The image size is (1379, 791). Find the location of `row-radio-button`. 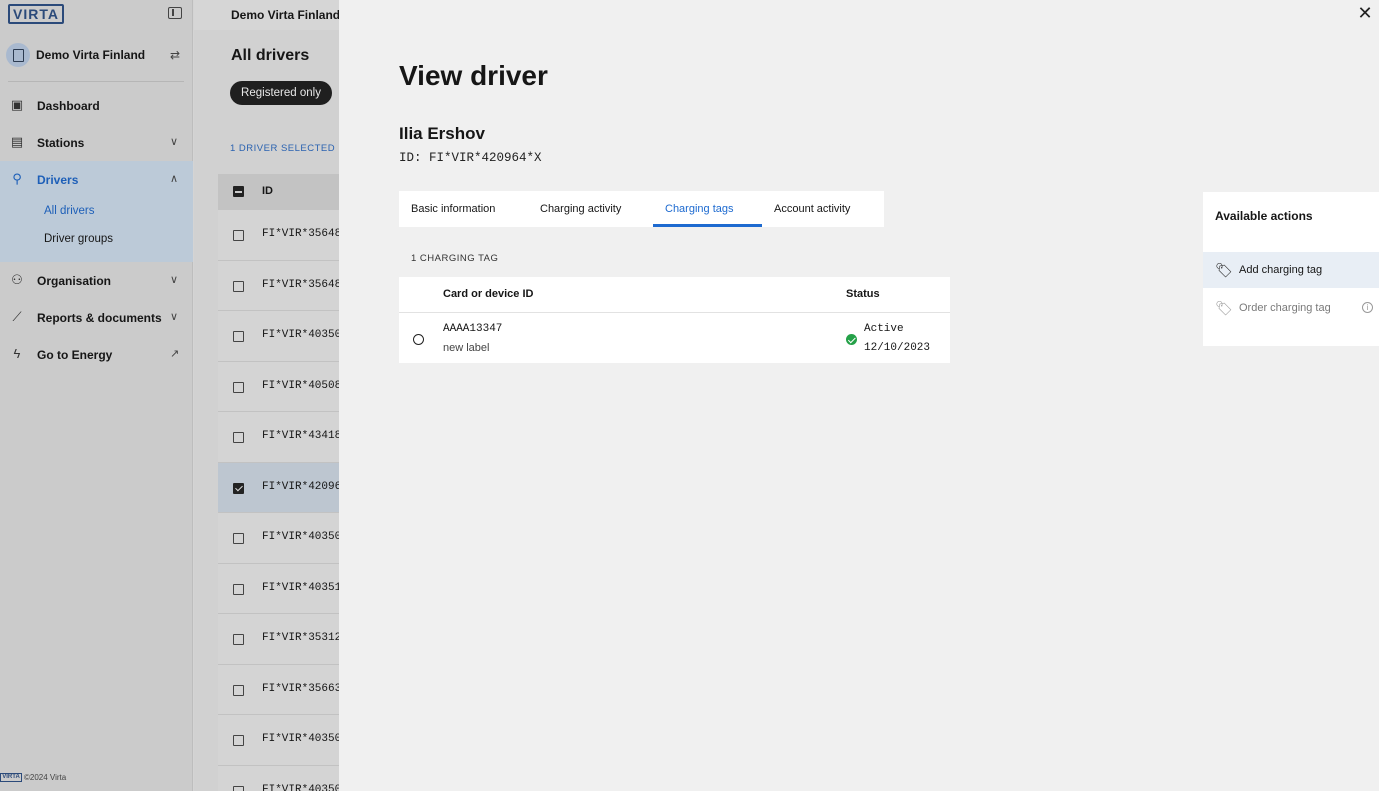

row-radio-button is located at coordinates (418, 339).